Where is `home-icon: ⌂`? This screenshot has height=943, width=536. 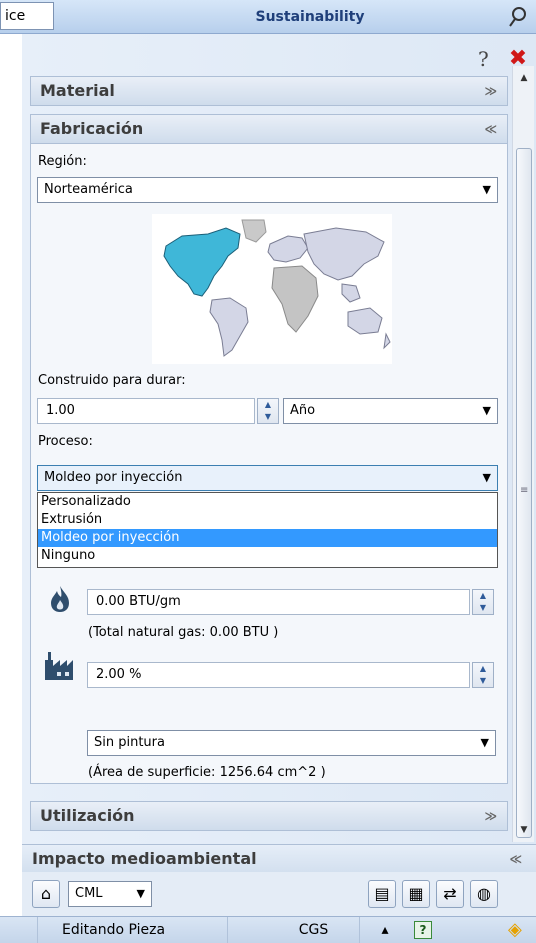 home-icon: ⌂ is located at coordinates (46, 894).